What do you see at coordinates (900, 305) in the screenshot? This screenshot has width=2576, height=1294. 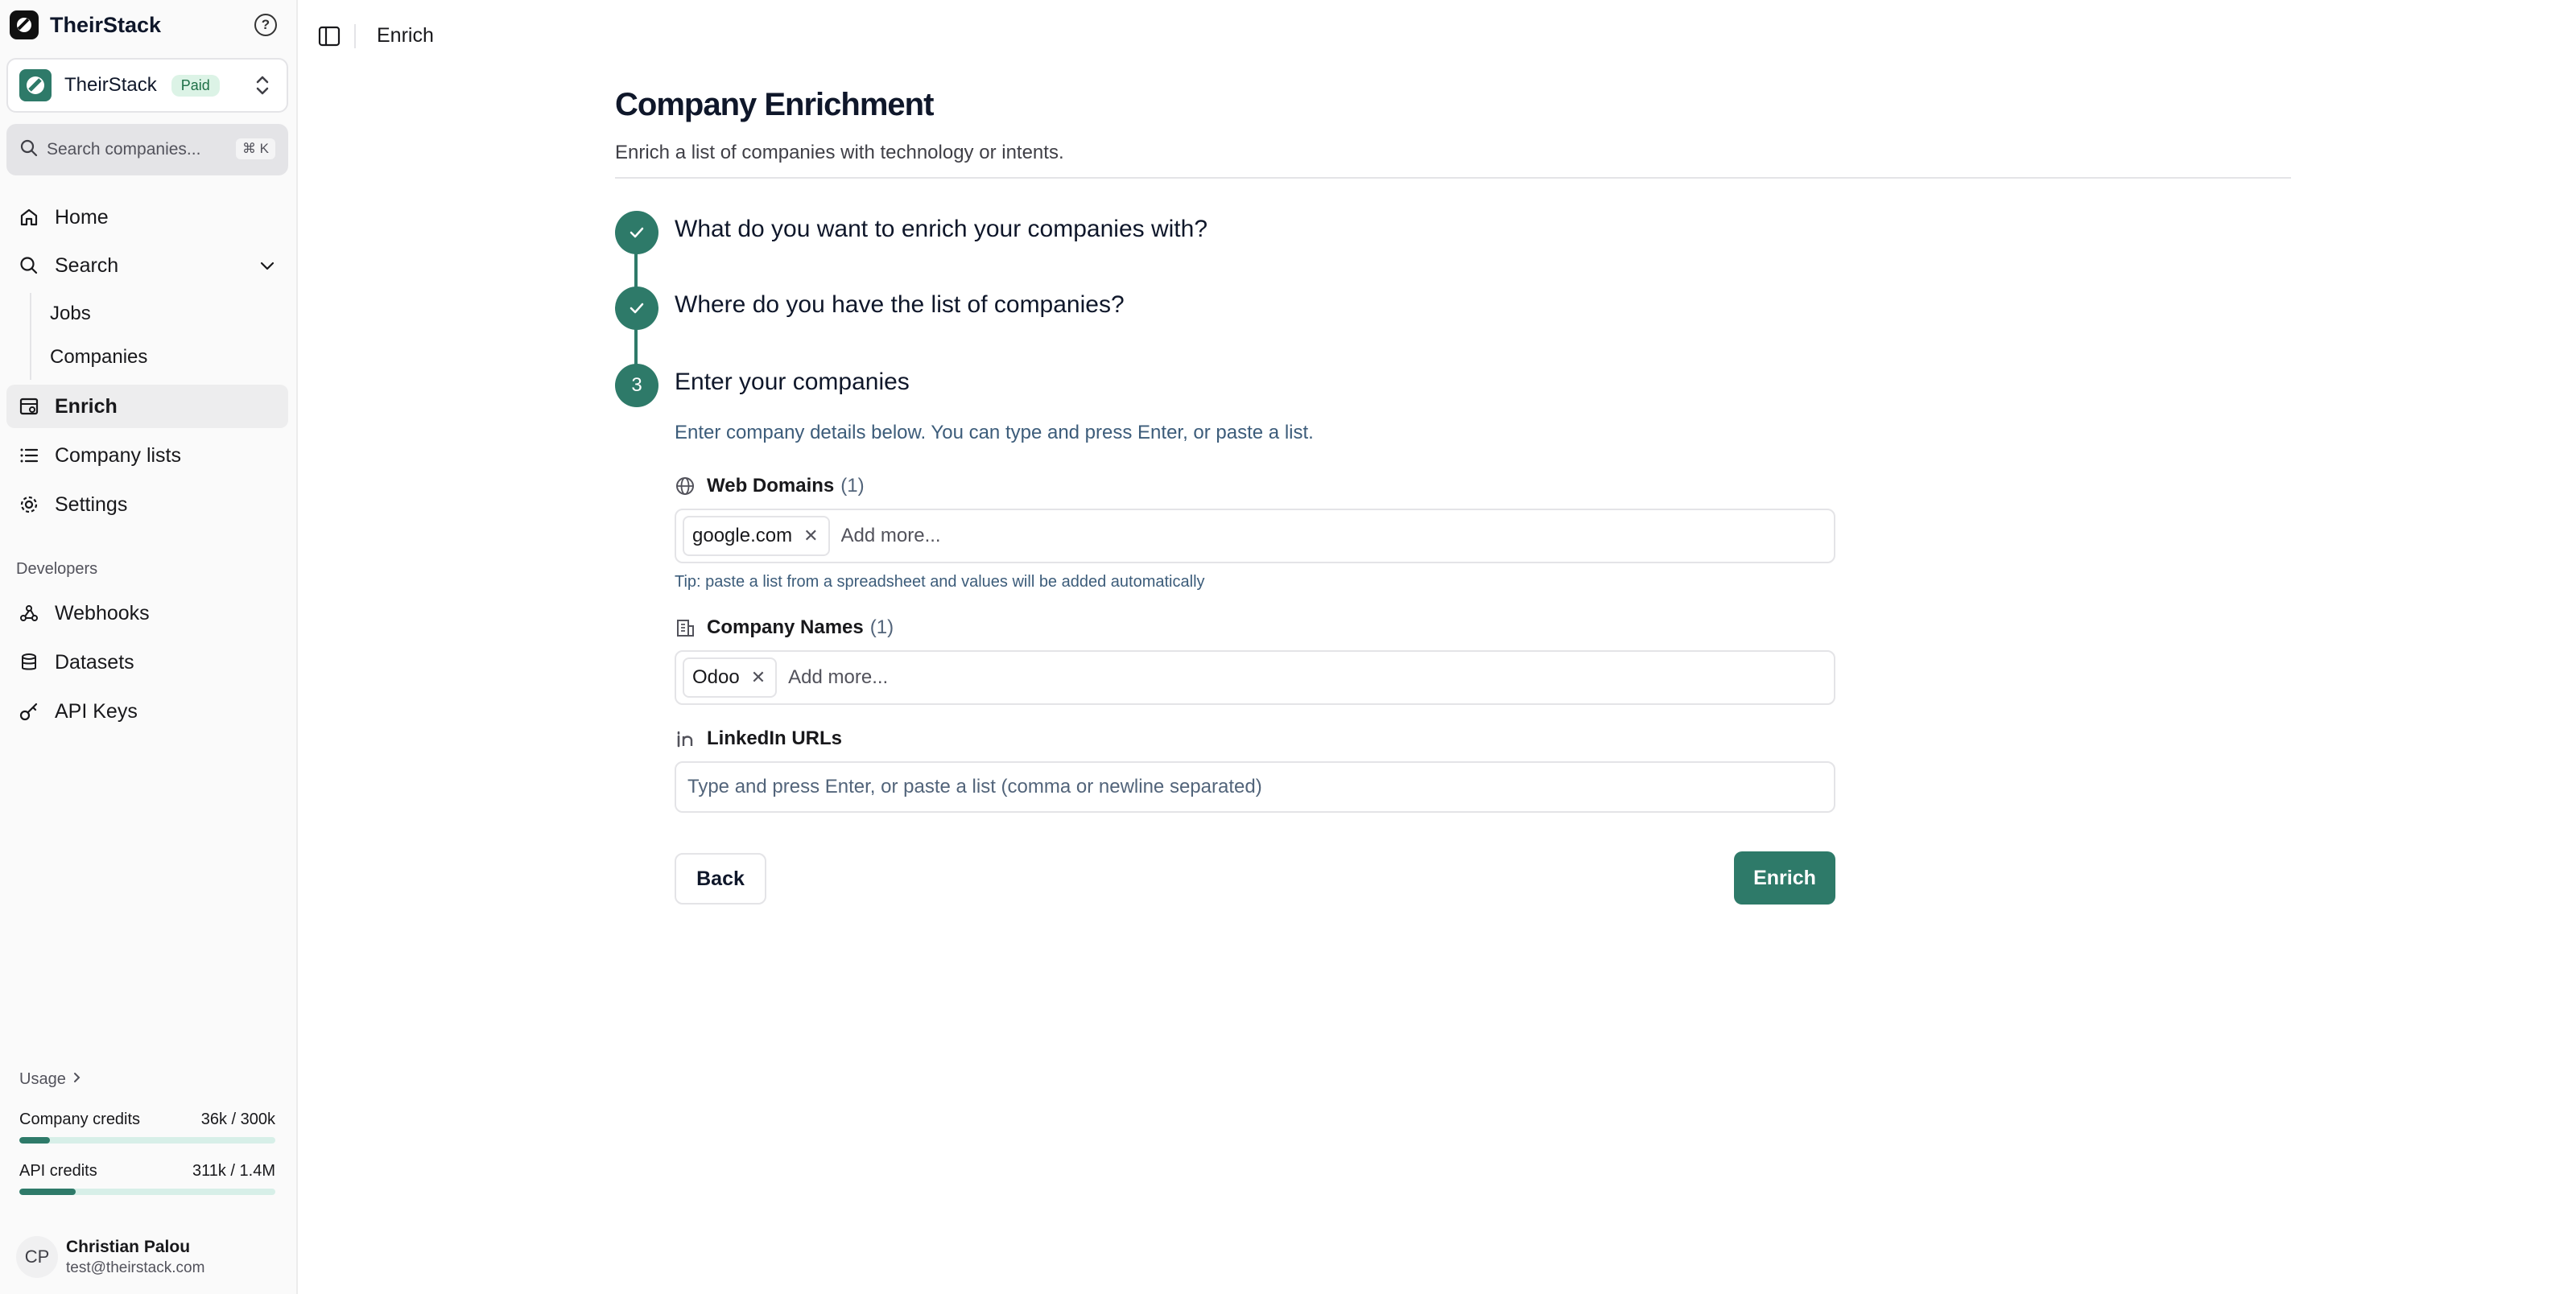 I see `step-2-title: Where do you have the list of companies?` at bounding box center [900, 305].